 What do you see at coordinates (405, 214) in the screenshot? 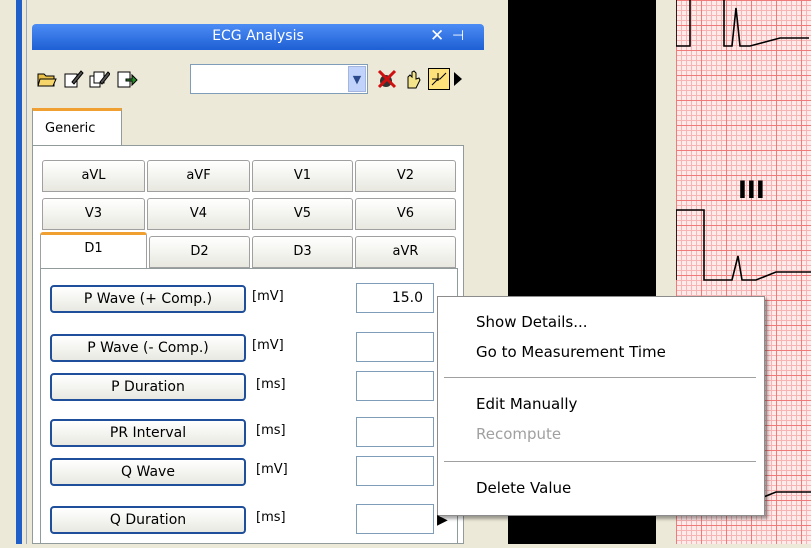
I see `tab-lead-v6: V6` at bounding box center [405, 214].